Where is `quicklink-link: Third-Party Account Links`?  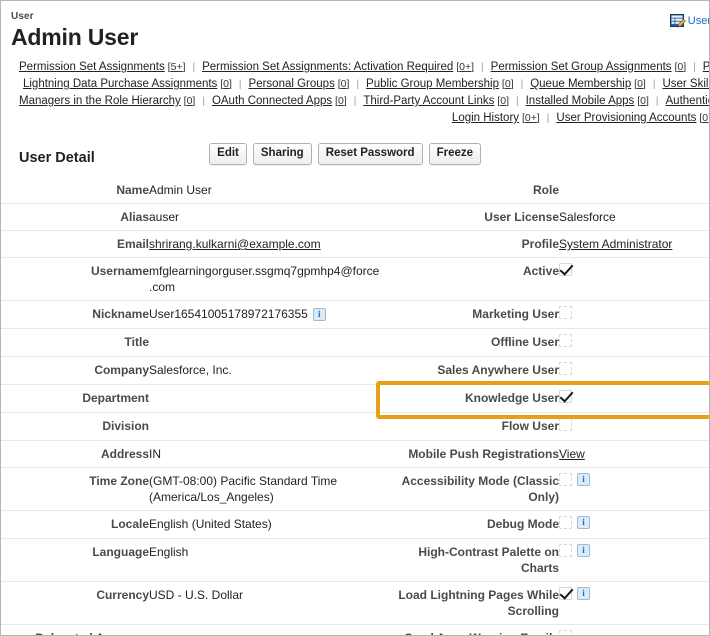 quicklink-link: Third-Party Account Links is located at coordinates (428, 101).